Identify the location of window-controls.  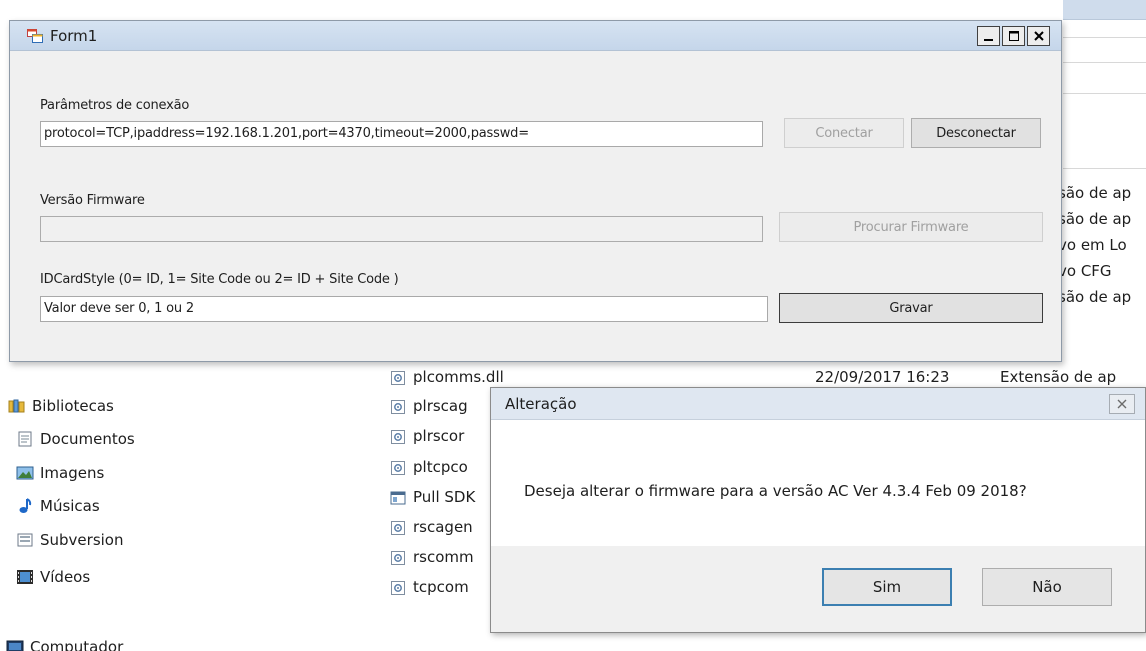
(1013, 36).